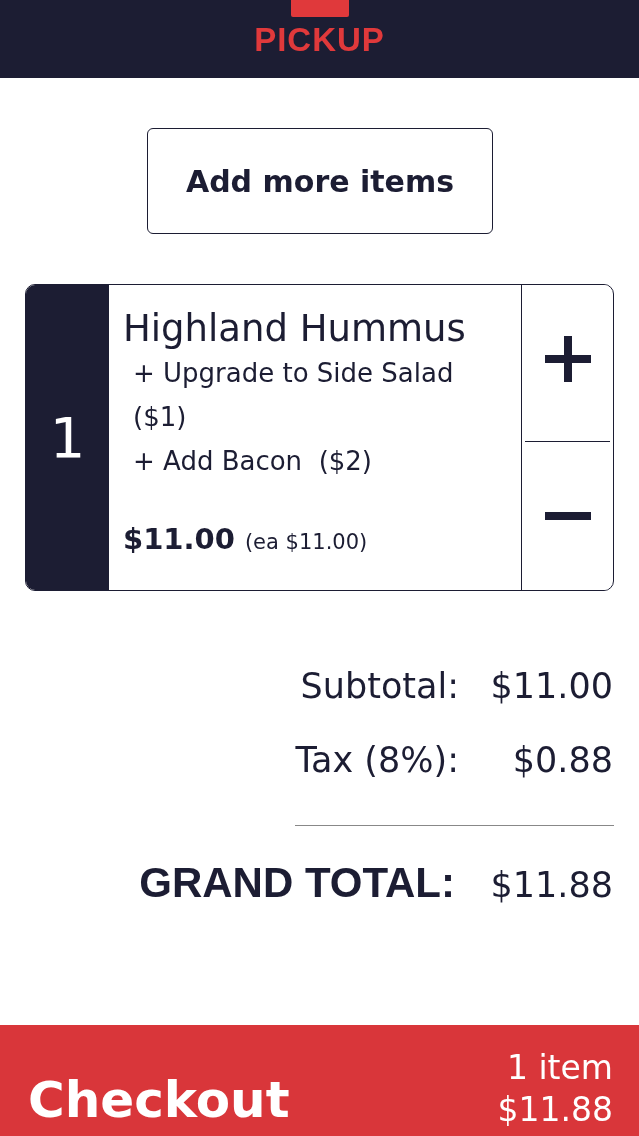 The width and height of the screenshot is (639, 1136). I want to click on tab-indicator, so click(319, 8).